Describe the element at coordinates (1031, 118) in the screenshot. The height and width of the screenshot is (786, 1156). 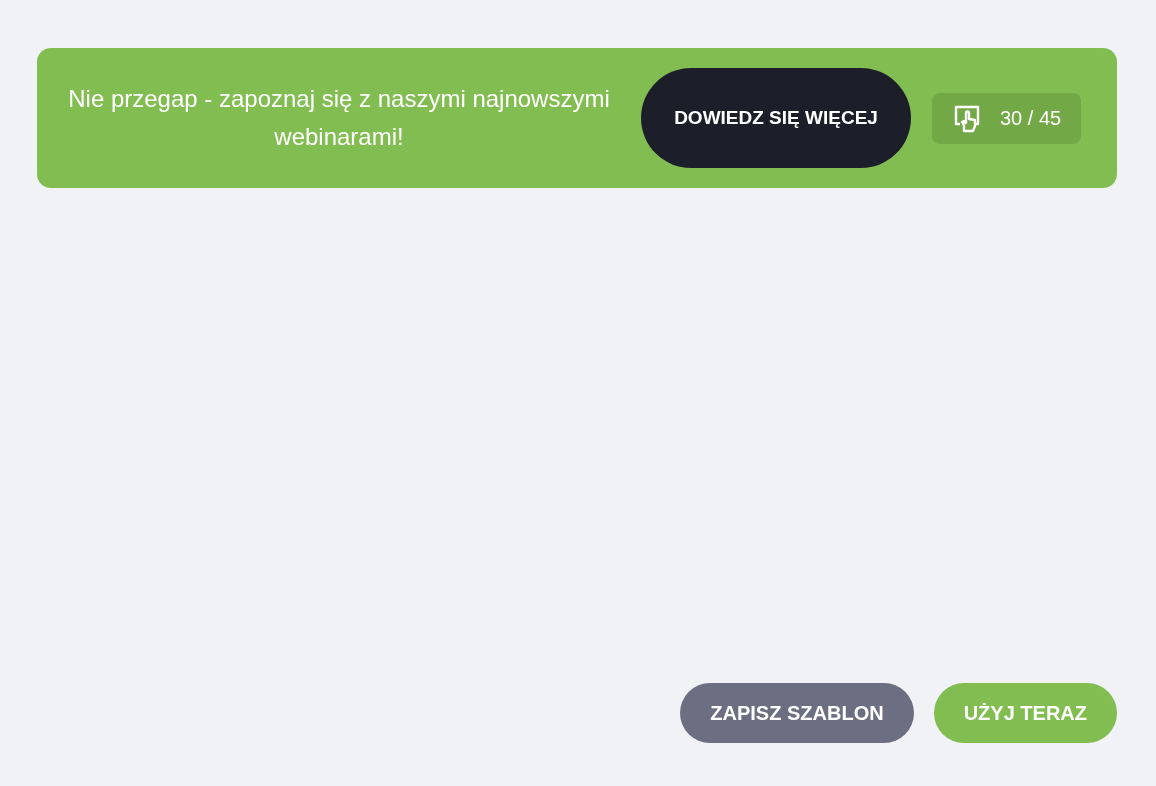
I see `counter-text: 30 / 45` at that location.